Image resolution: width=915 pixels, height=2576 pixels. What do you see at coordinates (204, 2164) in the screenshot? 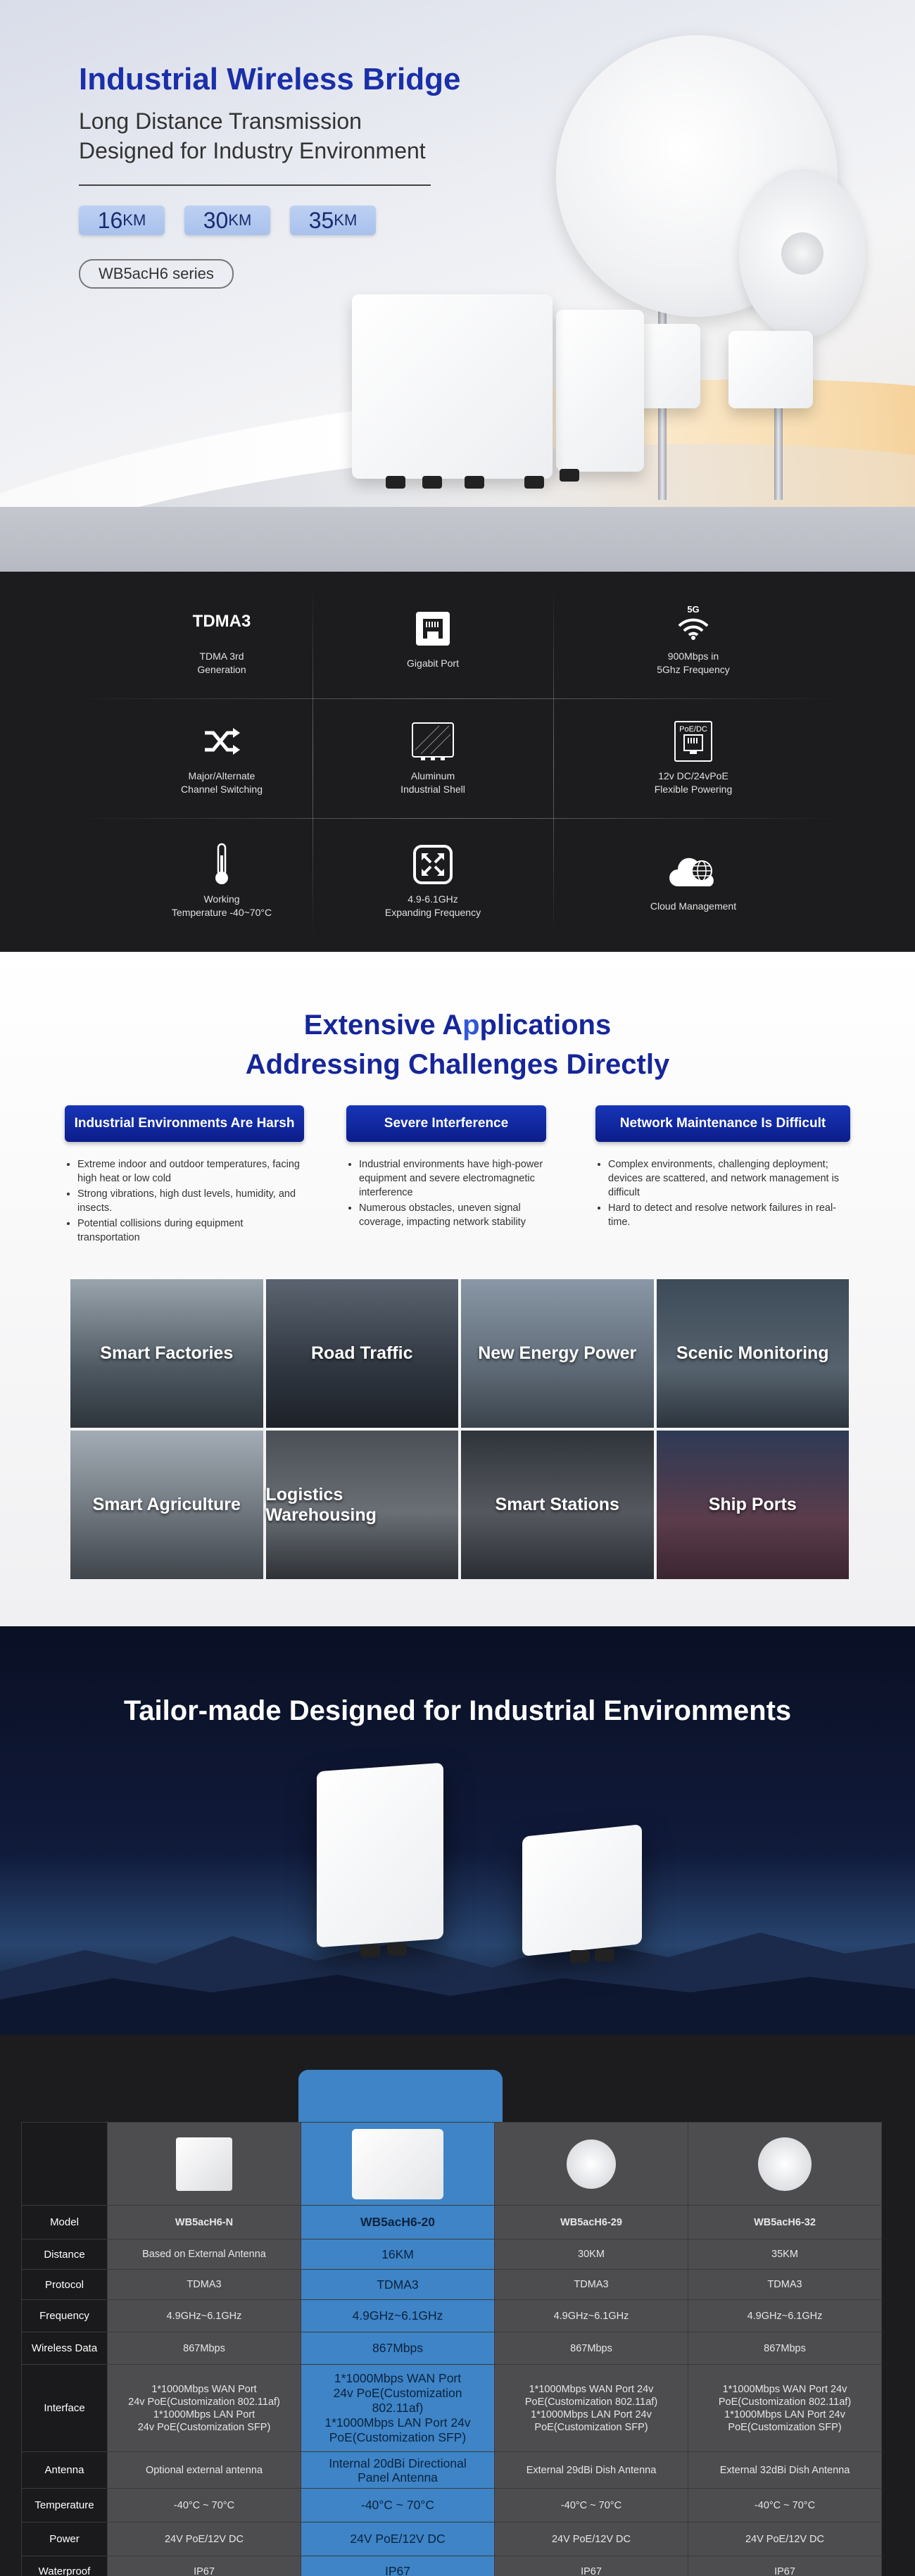
I see `product-panel-small` at bounding box center [204, 2164].